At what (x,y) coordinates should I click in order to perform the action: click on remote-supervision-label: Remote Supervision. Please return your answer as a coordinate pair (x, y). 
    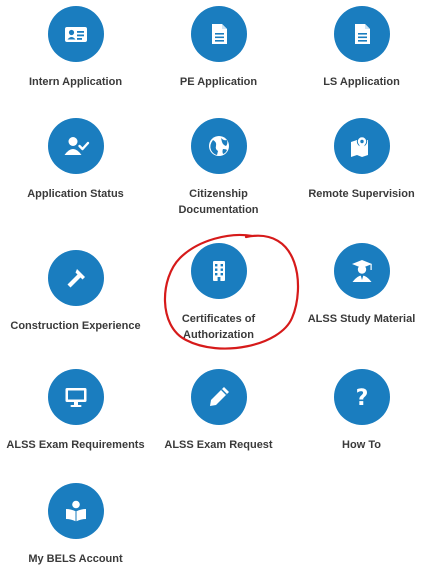
    Looking at the image, I should click on (361, 194).